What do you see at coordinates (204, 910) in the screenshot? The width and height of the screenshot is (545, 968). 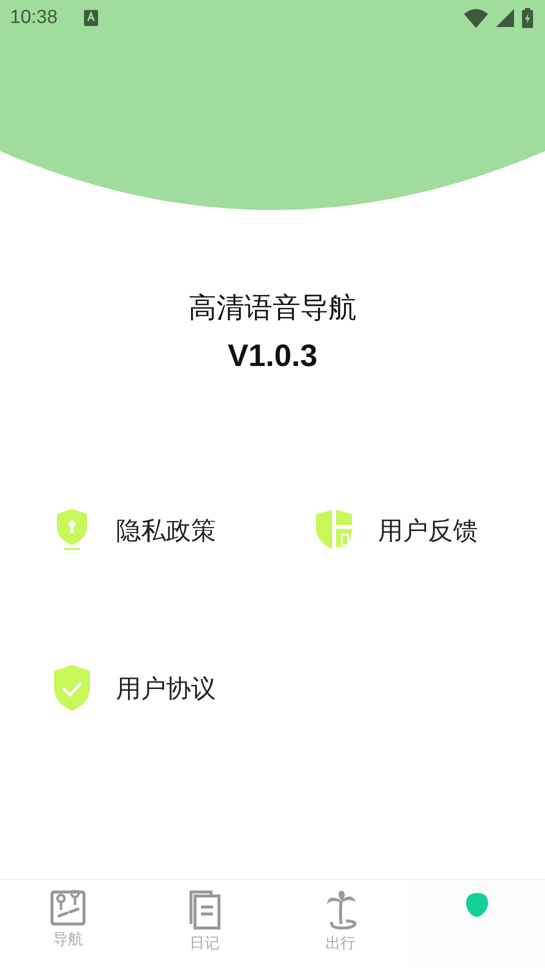 I see `document-icon` at bounding box center [204, 910].